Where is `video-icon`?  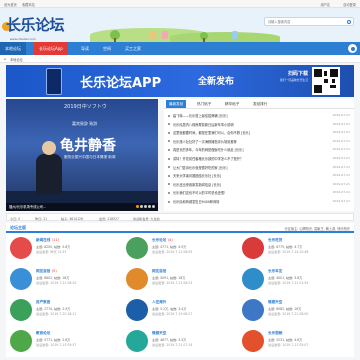 video-icon is located at coordinates (253, 341).